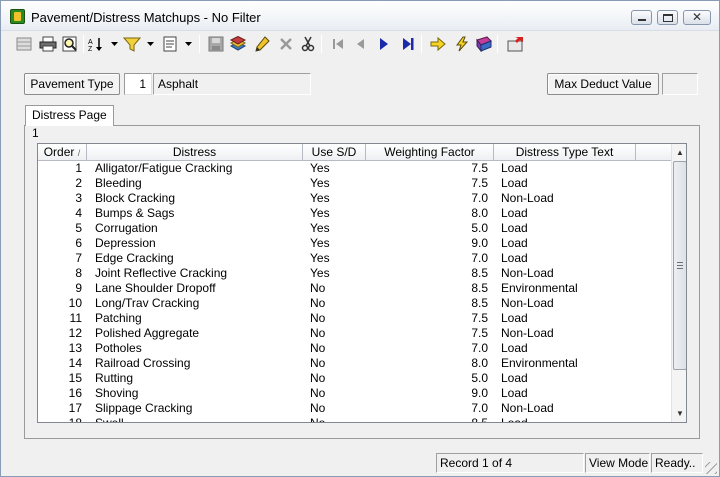 The image size is (720, 477). What do you see at coordinates (114, 378) in the screenshot?
I see `cell-distress: Rutting` at bounding box center [114, 378].